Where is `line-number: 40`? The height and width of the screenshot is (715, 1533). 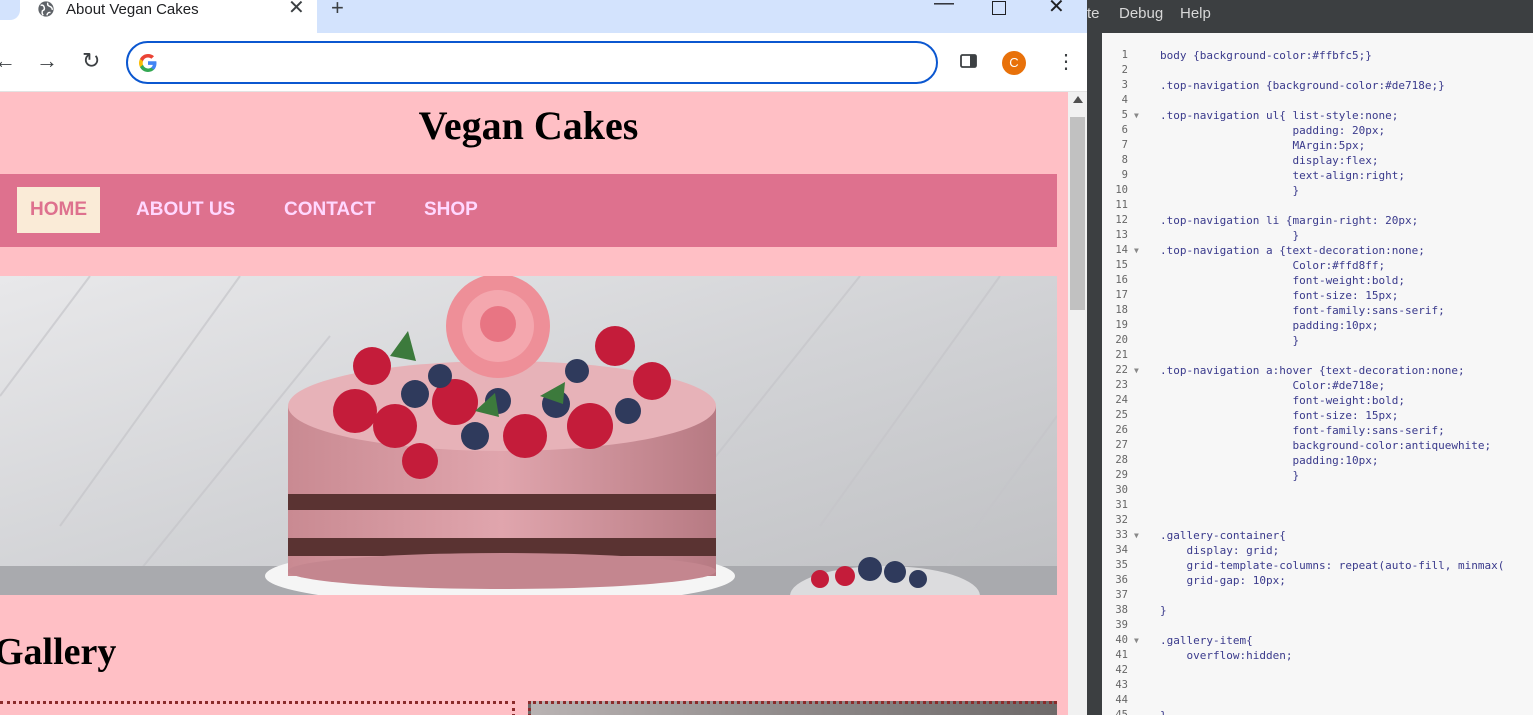 line-number: 40 is located at coordinates (1121, 640).